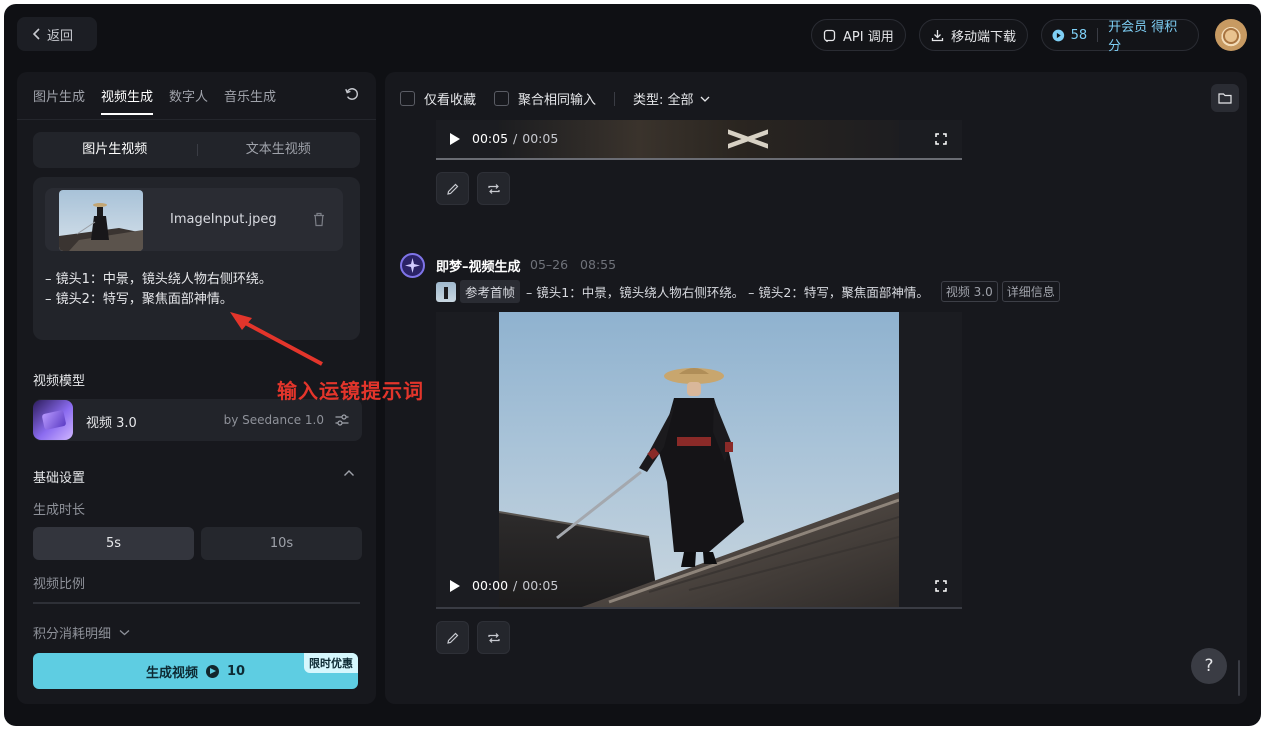 The width and height of the screenshot is (1265, 729). I want to click on swordsman-thumbnail-art, so click(101, 227).